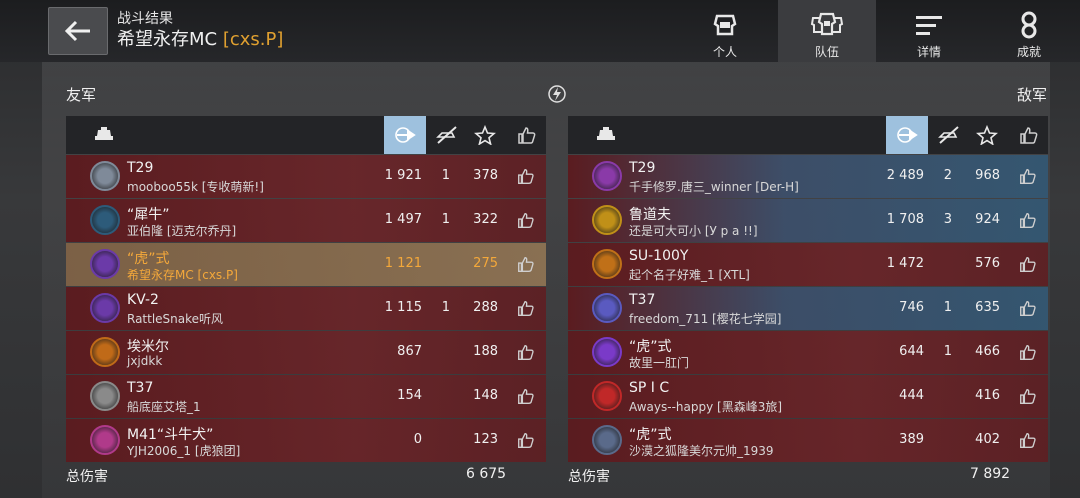  What do you see at coordinates (808, 176) in the screenshot?
I see `player-row: T29 千手修罗.唐三_winner [Der-H] 2 489 2 968` at bounding box center [808, 176].